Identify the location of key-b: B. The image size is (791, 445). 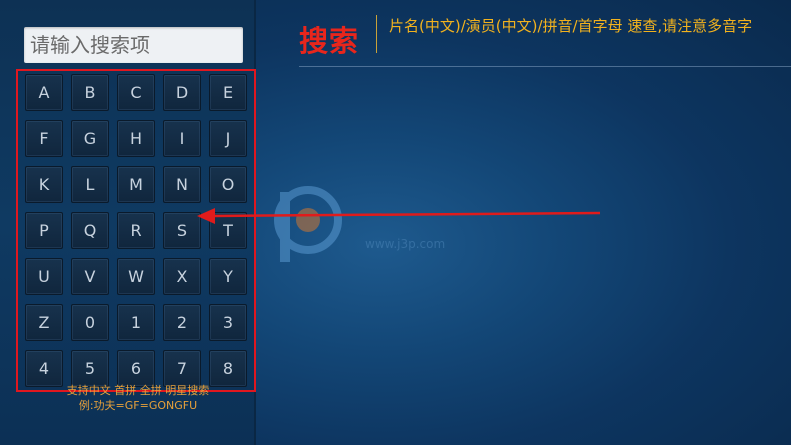
(90, 92).